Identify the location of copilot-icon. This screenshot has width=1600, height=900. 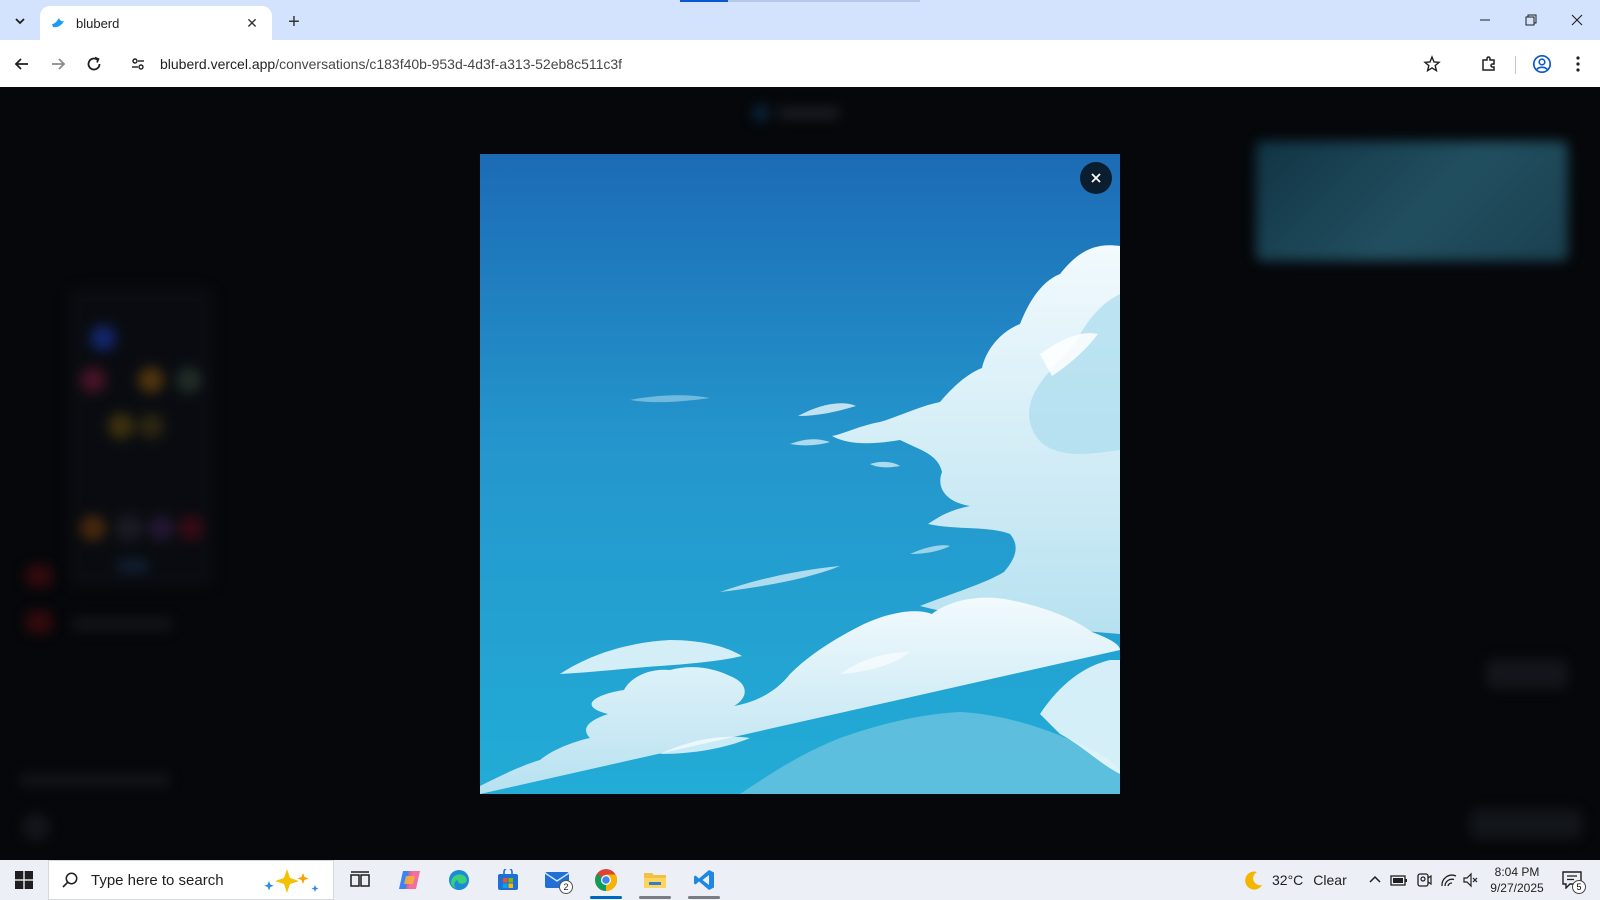
(409, 880).